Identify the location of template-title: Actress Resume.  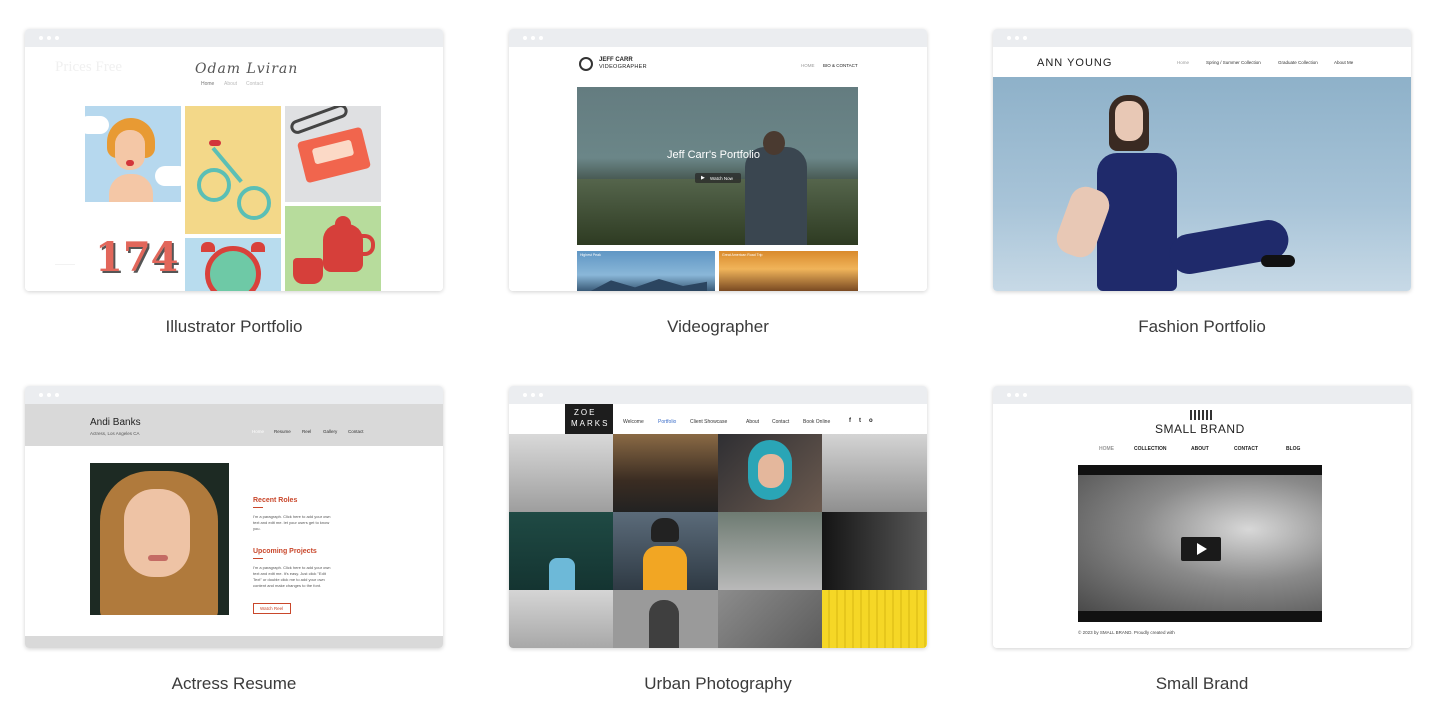
(234, 684).